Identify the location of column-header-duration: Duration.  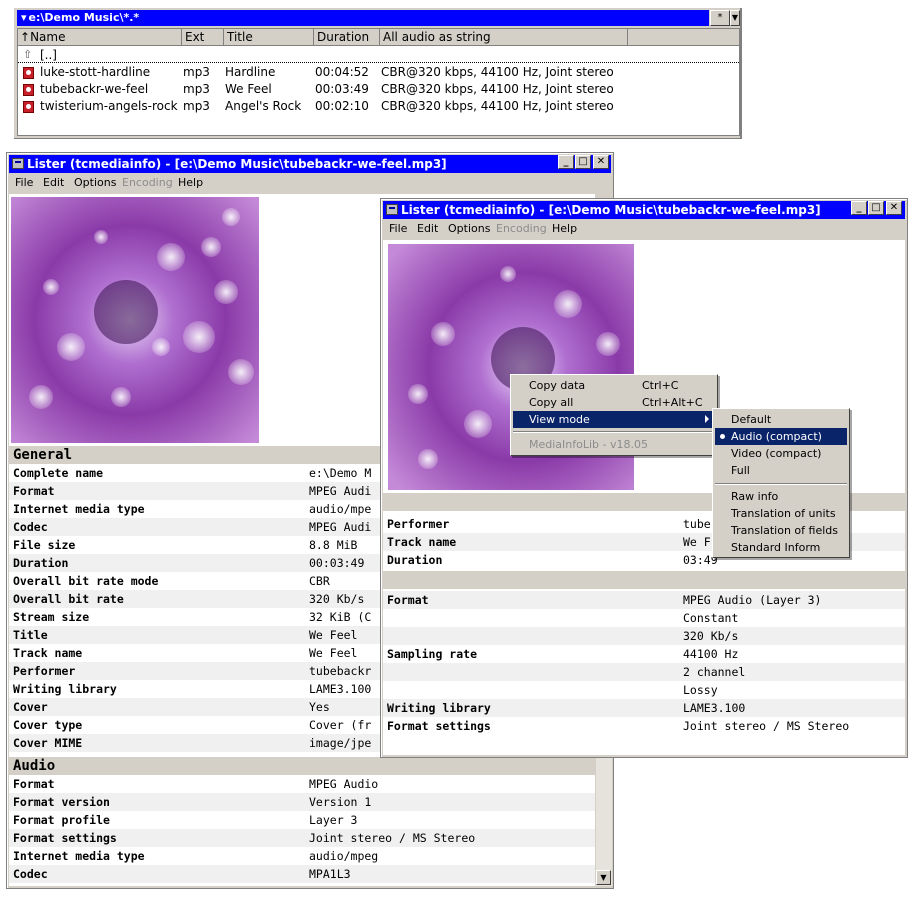
(347, 37).